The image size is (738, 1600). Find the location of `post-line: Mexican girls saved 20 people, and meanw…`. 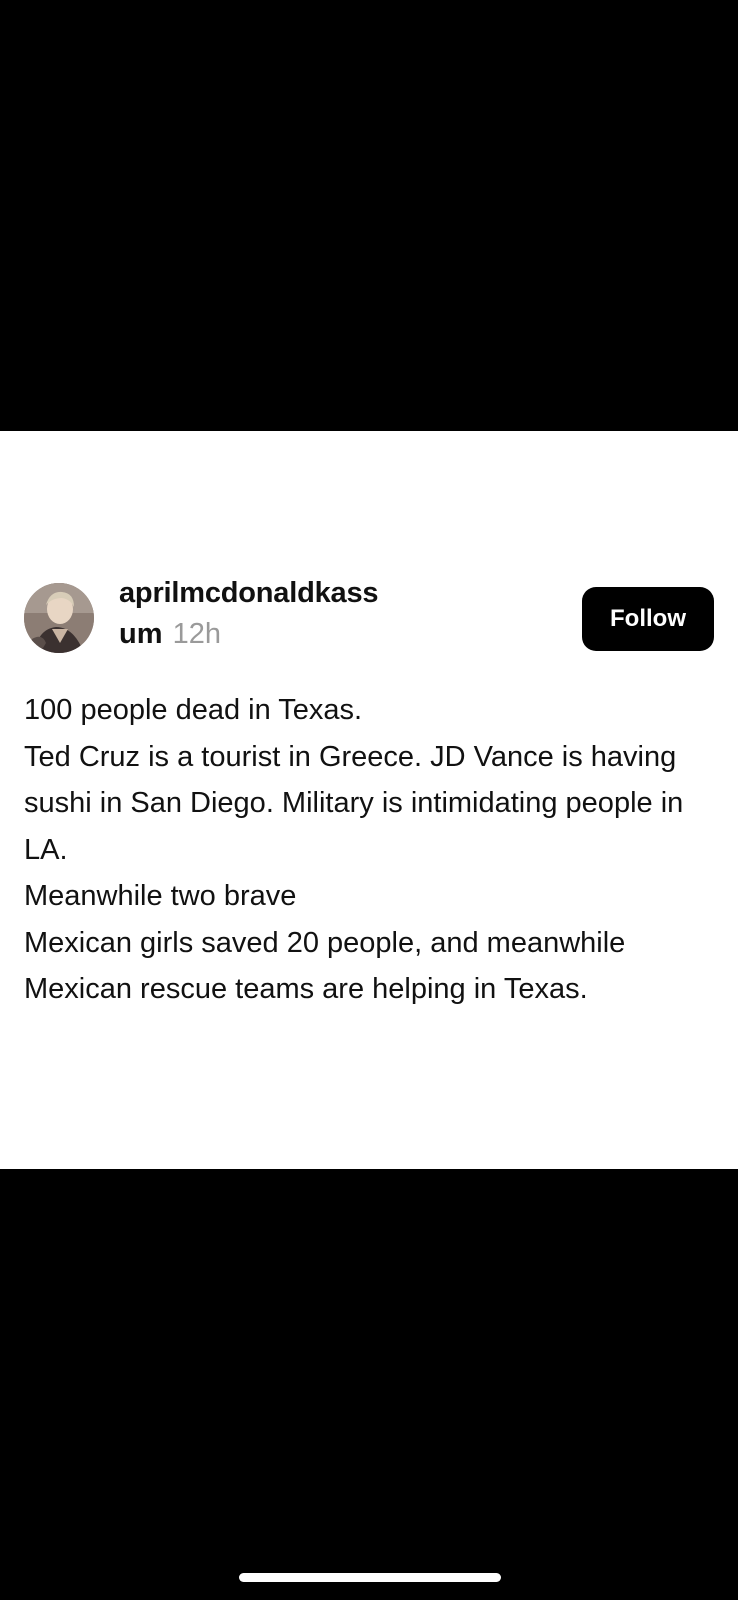

post-line: Mexican girls saved 20 people, and meanw… is located at coordinates (325, 966).